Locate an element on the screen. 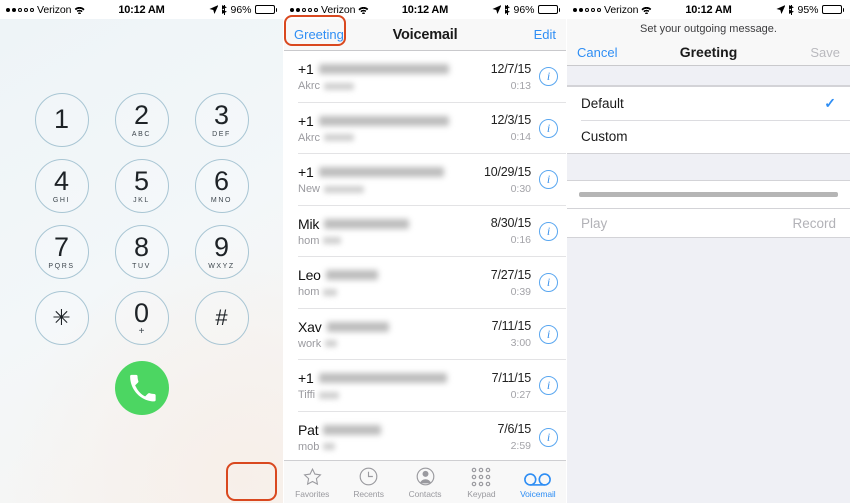  table-row: +1 New 10/29/15 0:30 i is located at coordinates (425, 180).